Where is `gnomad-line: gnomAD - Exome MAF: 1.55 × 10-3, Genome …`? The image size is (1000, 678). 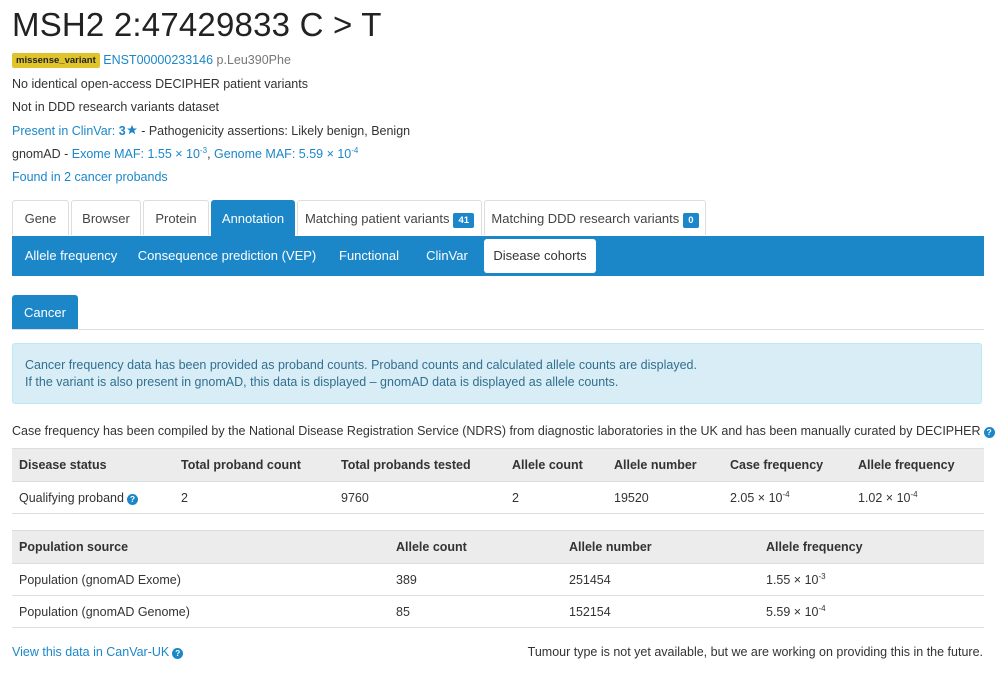 gnomad-line: gnomAD - Exome MAF: 1.55 × 10-3, Genome … is located at coordinates (185, 154).